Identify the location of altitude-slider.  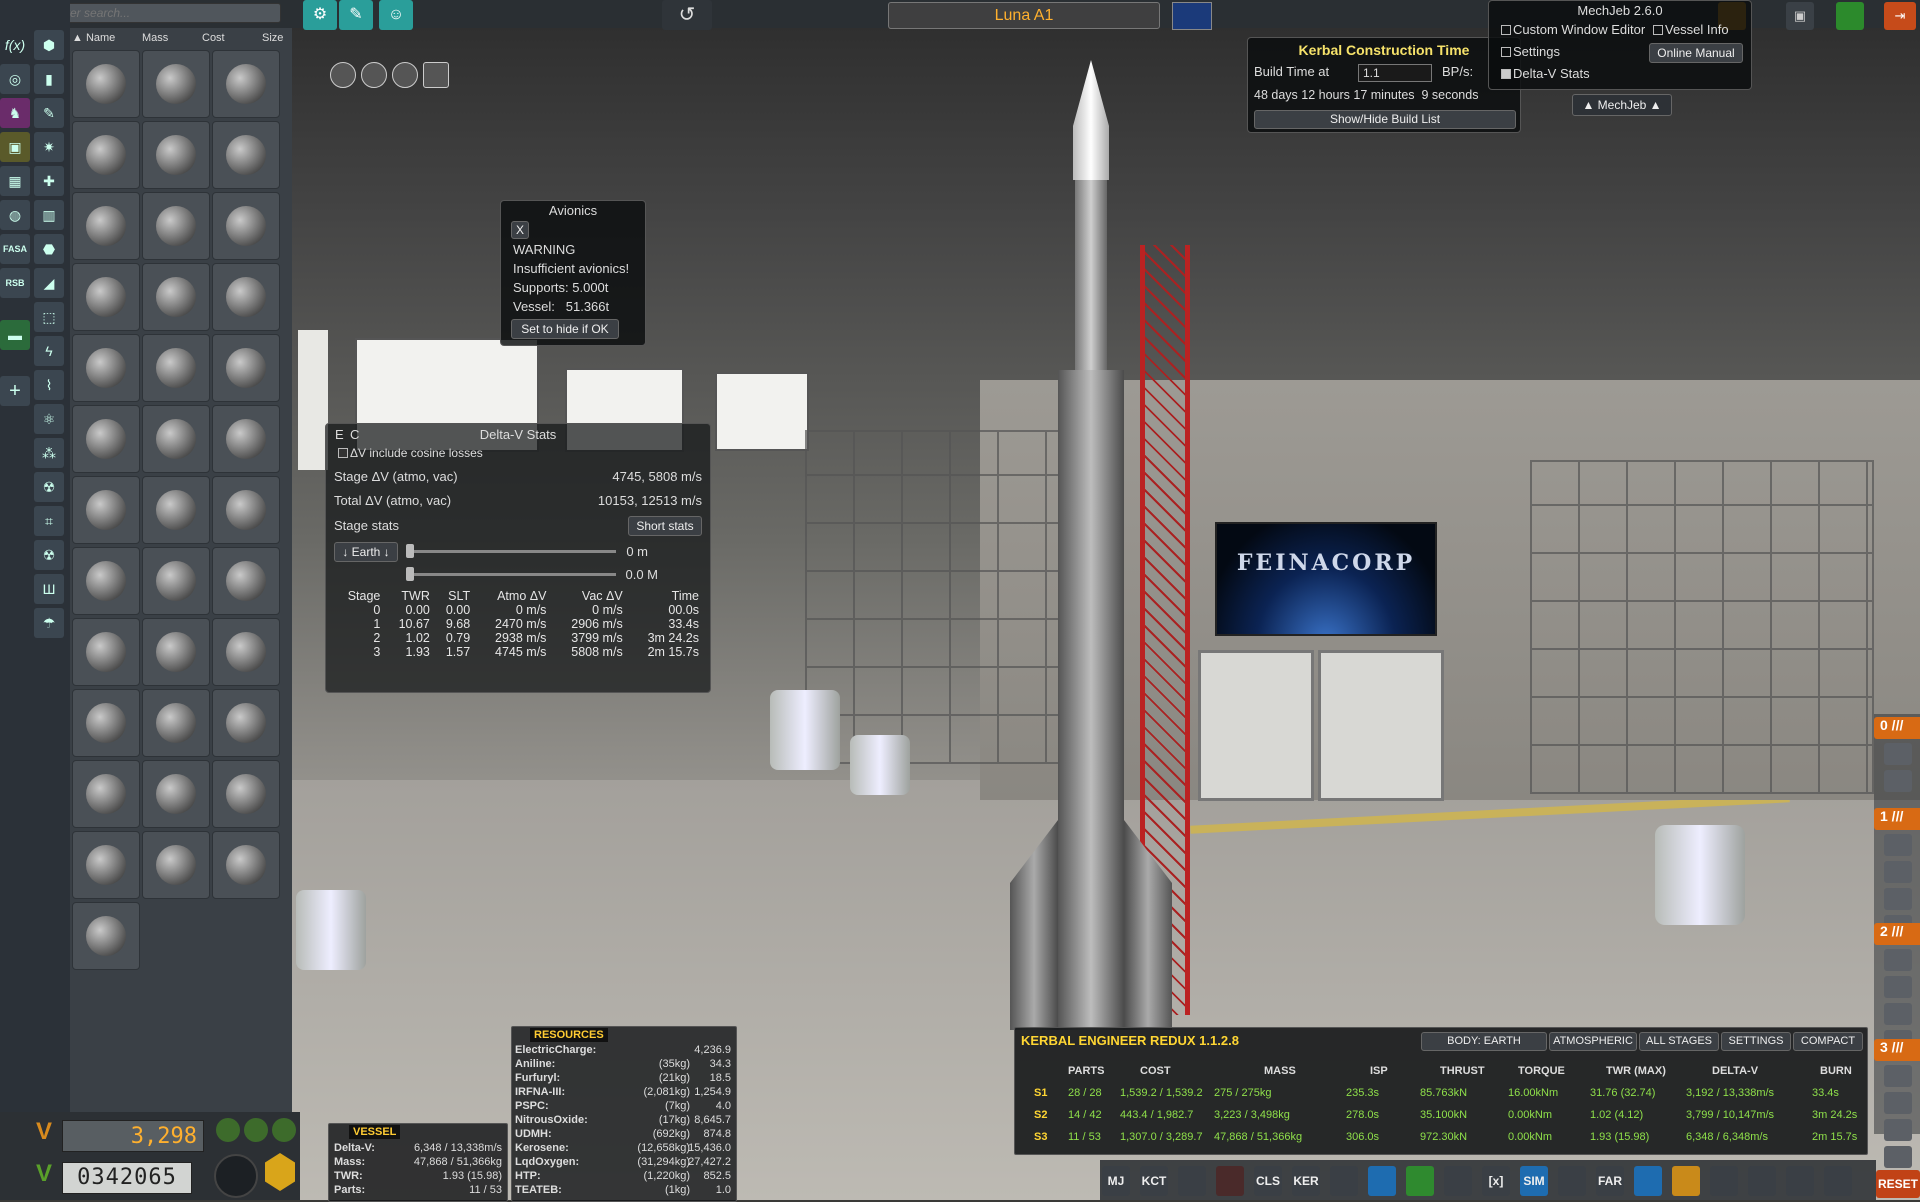
(511, 551).